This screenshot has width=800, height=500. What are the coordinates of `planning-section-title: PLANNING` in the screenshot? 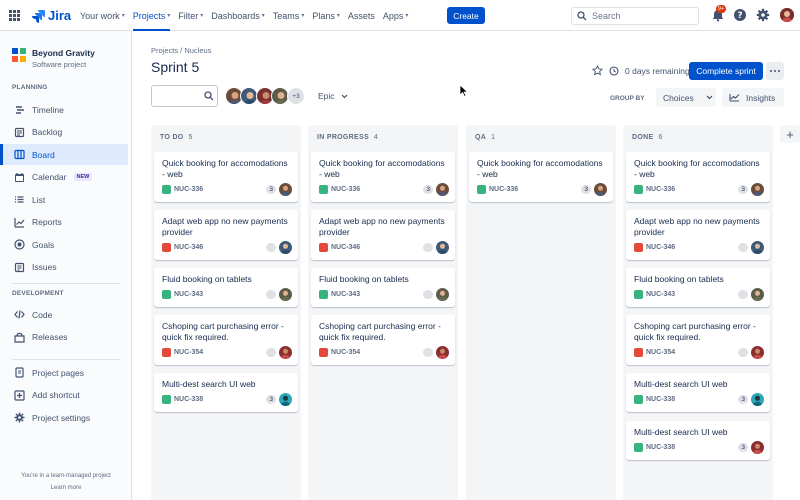 It's located at (30, 87).